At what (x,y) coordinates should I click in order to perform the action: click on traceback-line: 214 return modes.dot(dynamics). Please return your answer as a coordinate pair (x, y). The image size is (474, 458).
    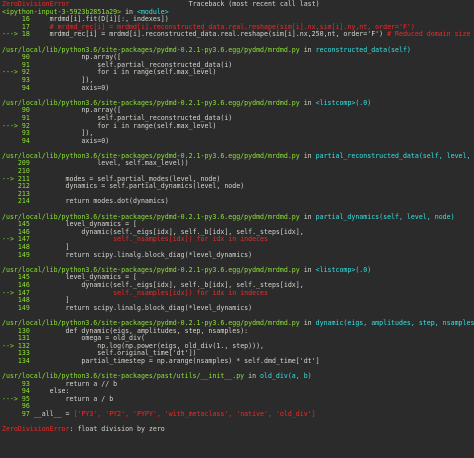
    Looking at the image, I should click on (237, 202).